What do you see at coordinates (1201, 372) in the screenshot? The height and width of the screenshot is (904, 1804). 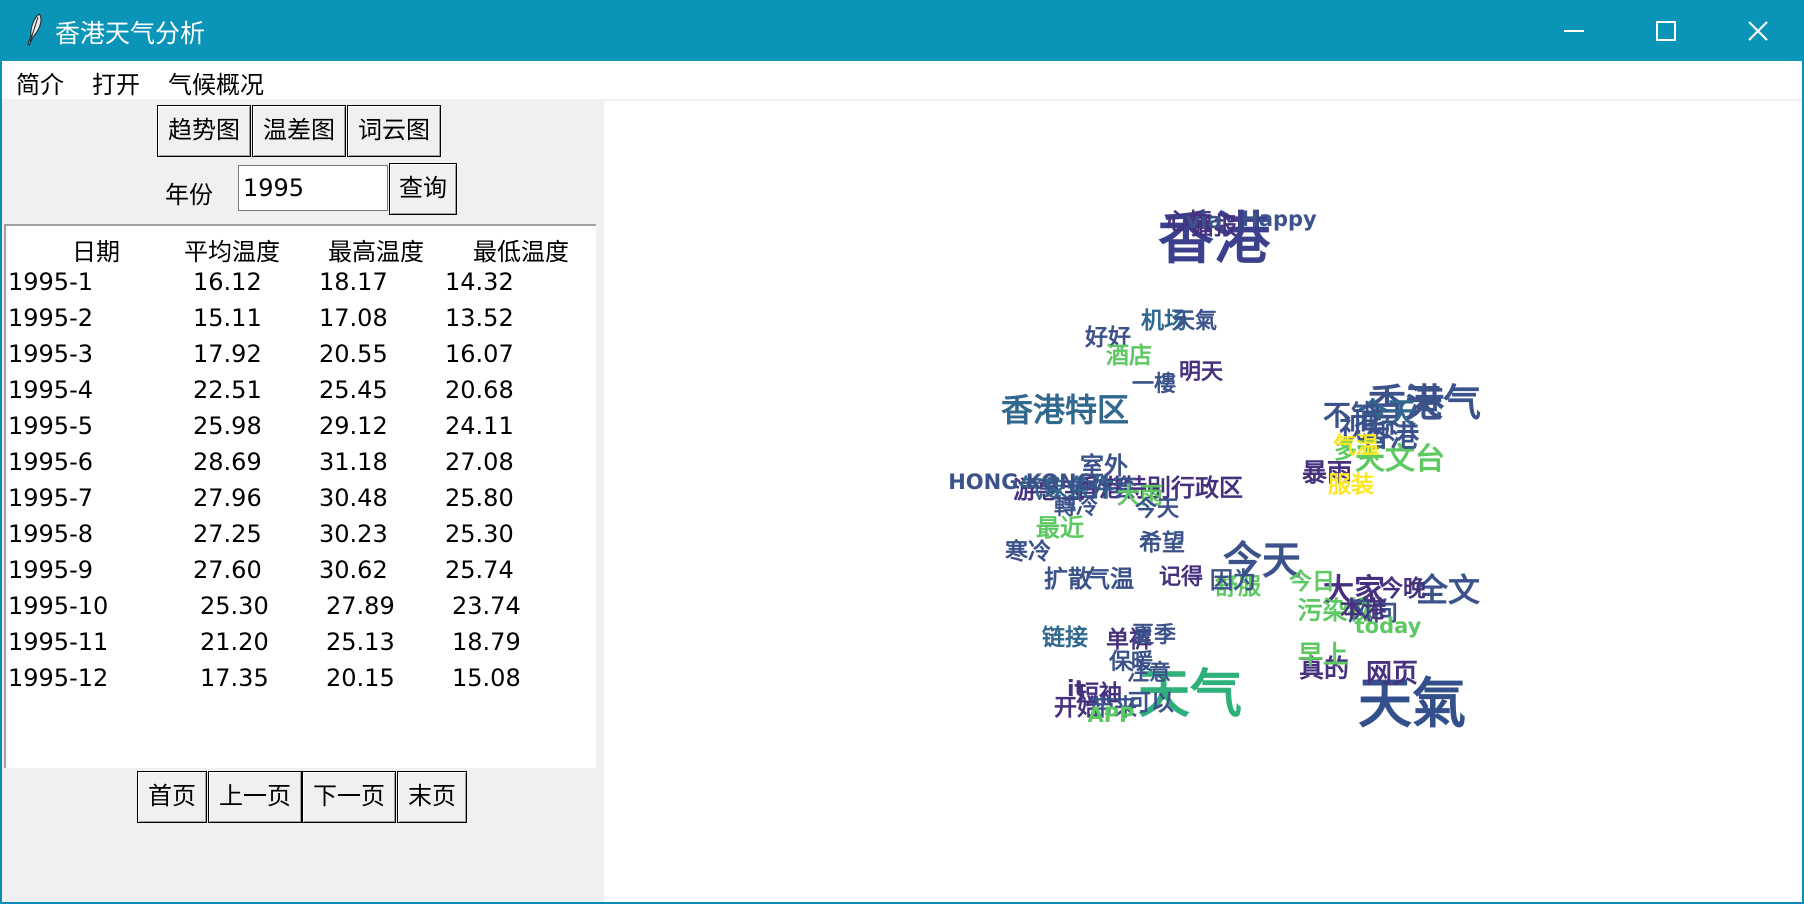 I see `word-cloud-word: 明天` at bounding box center [1201, 372].